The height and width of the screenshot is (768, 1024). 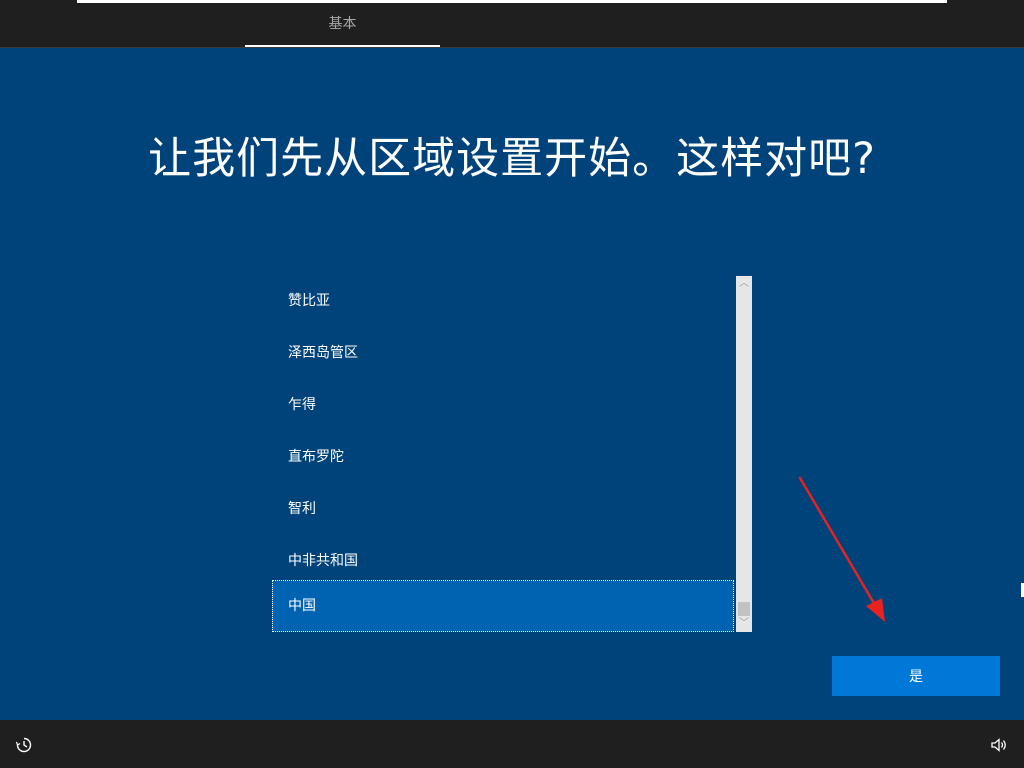 I want to click on scroll-thumb, so click(x=744, y=609).